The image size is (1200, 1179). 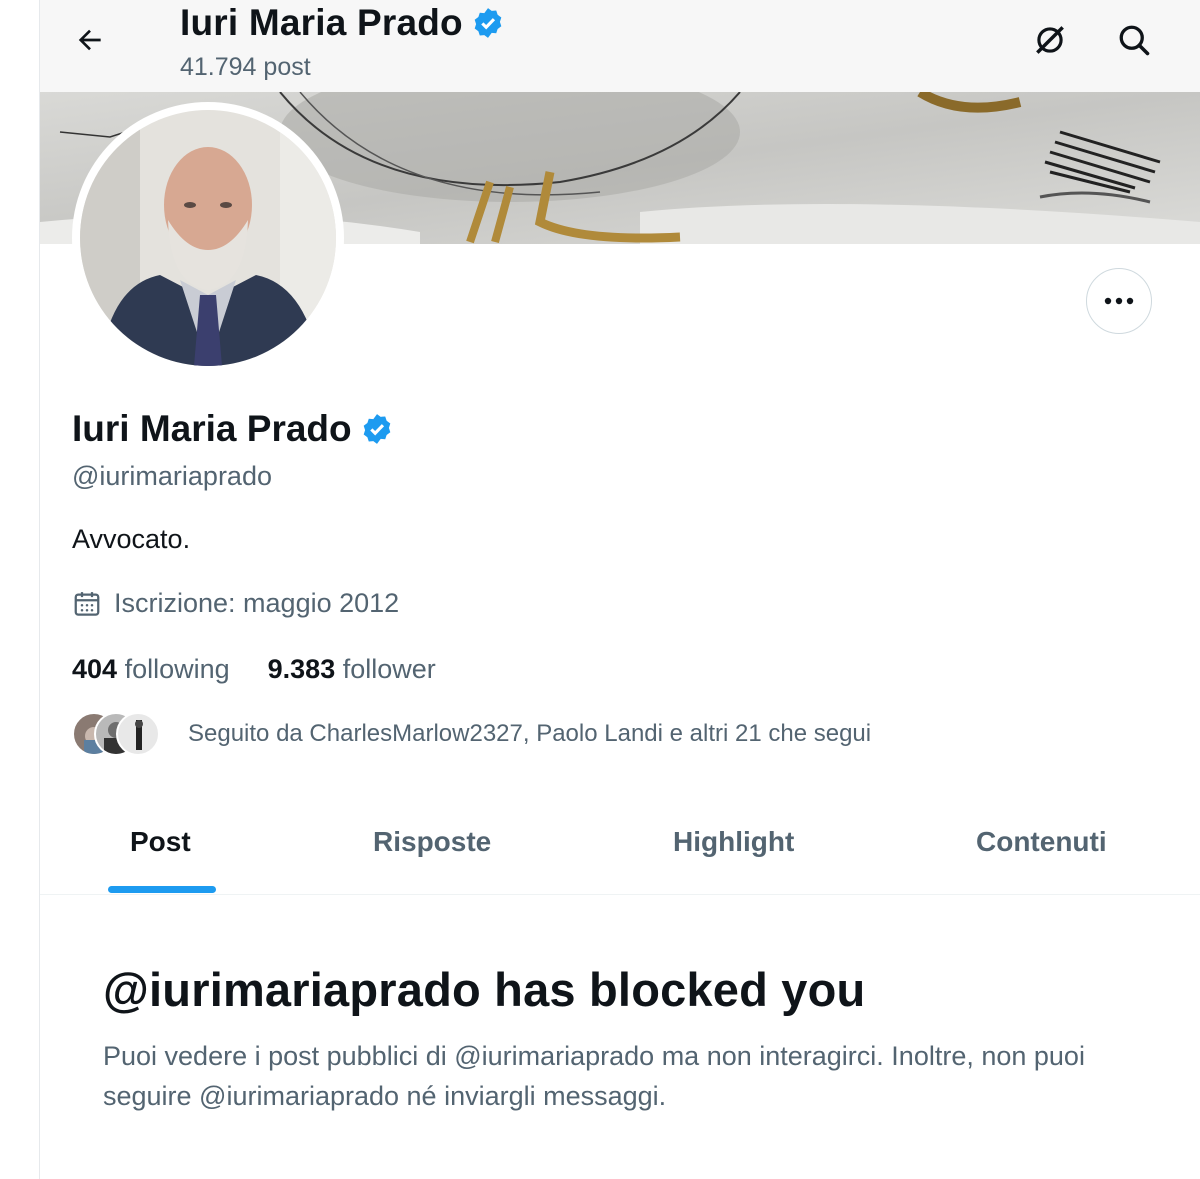 What do you see at coordinates (484, 989) in the screenshot?
I see `blocked-title: @iurimariaprado has blocked you` at bounding box center [484, 989].